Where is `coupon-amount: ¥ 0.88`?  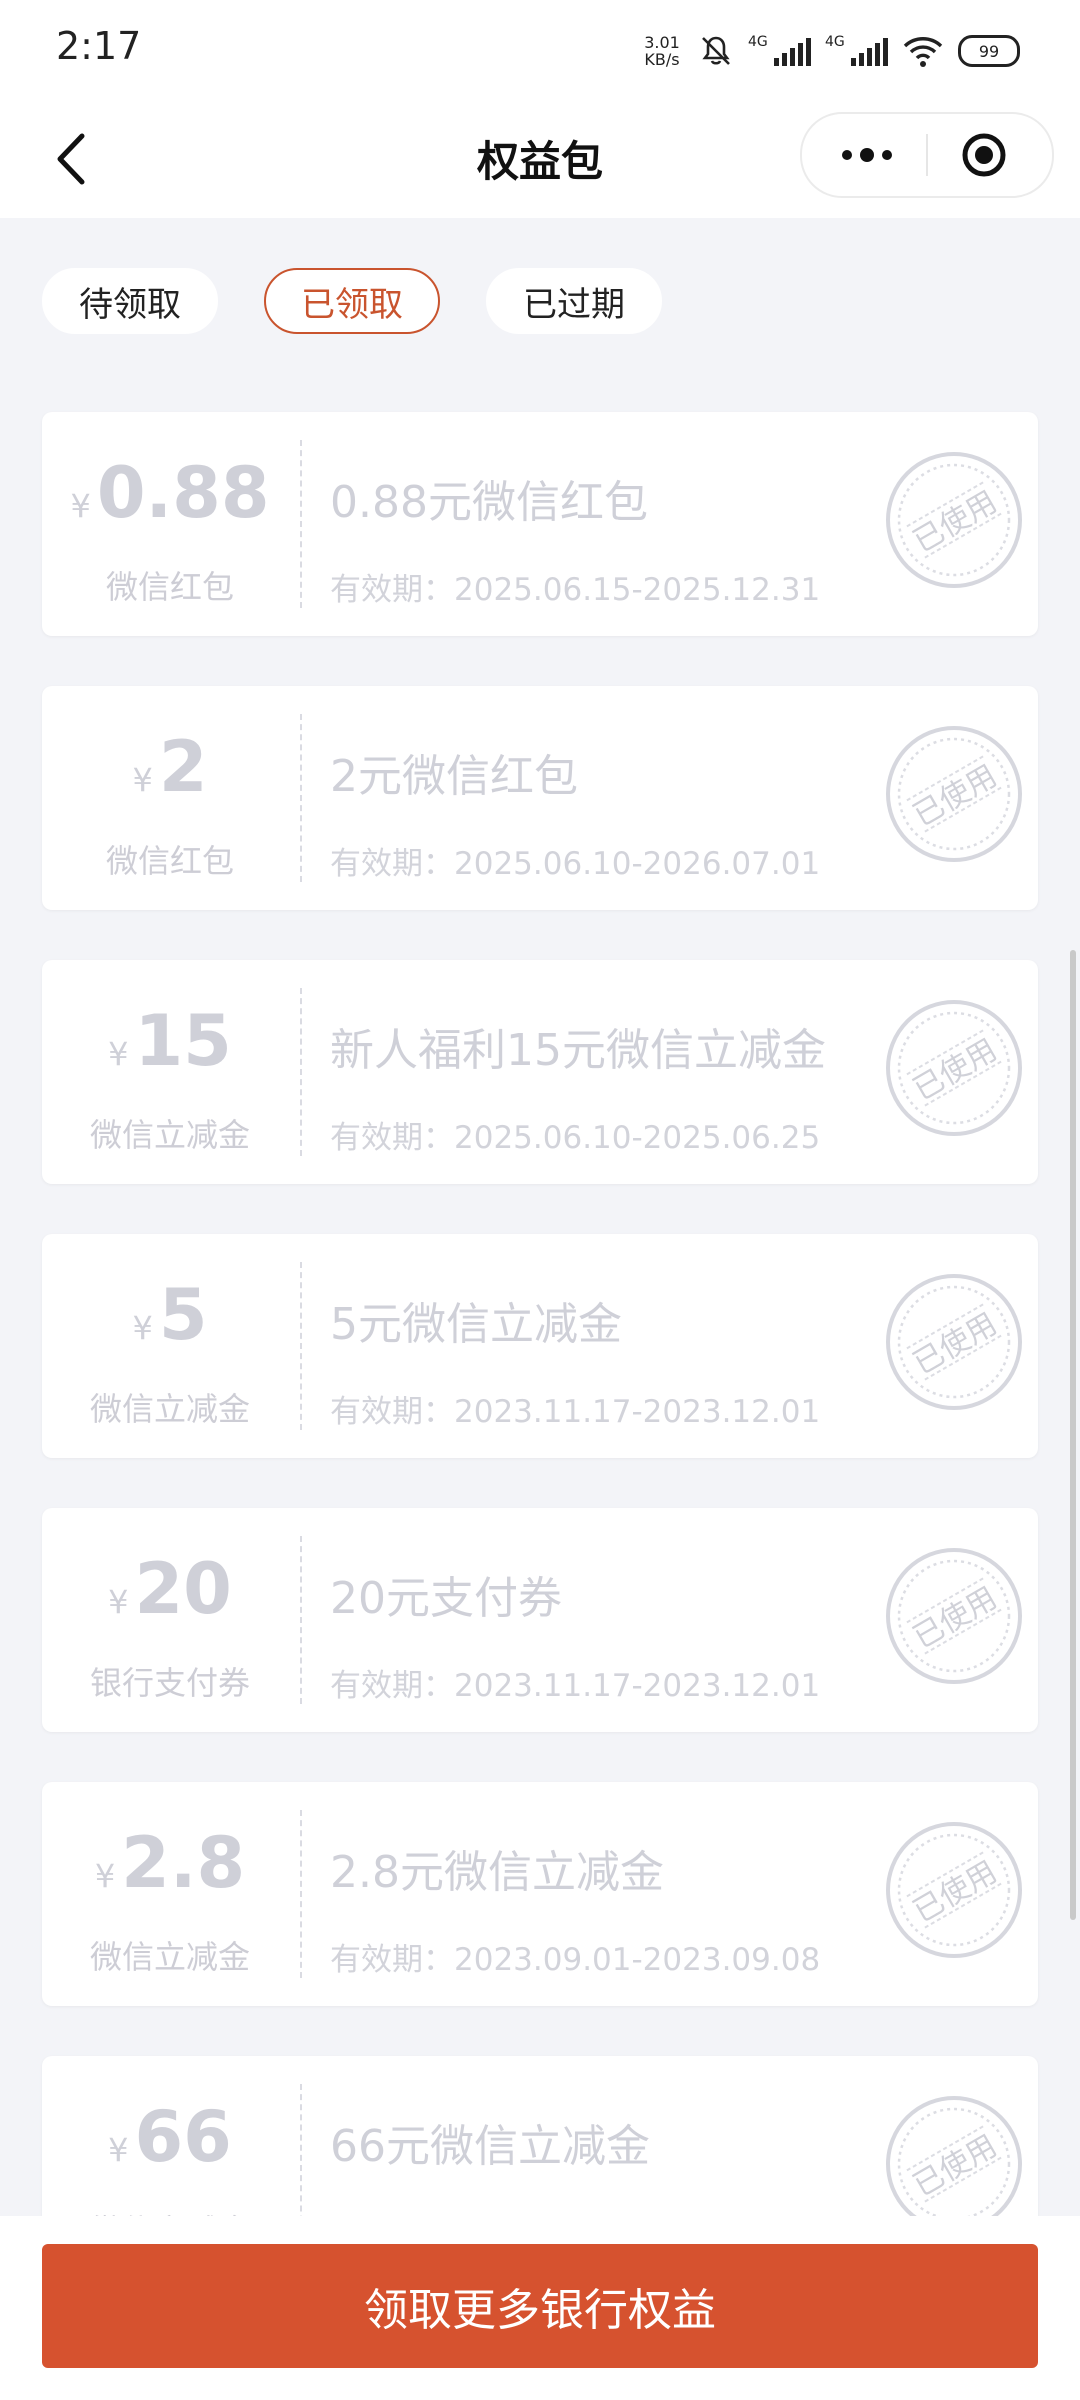
coupon-amount: ¥ 0.88 is located at coordinates (170, 493).